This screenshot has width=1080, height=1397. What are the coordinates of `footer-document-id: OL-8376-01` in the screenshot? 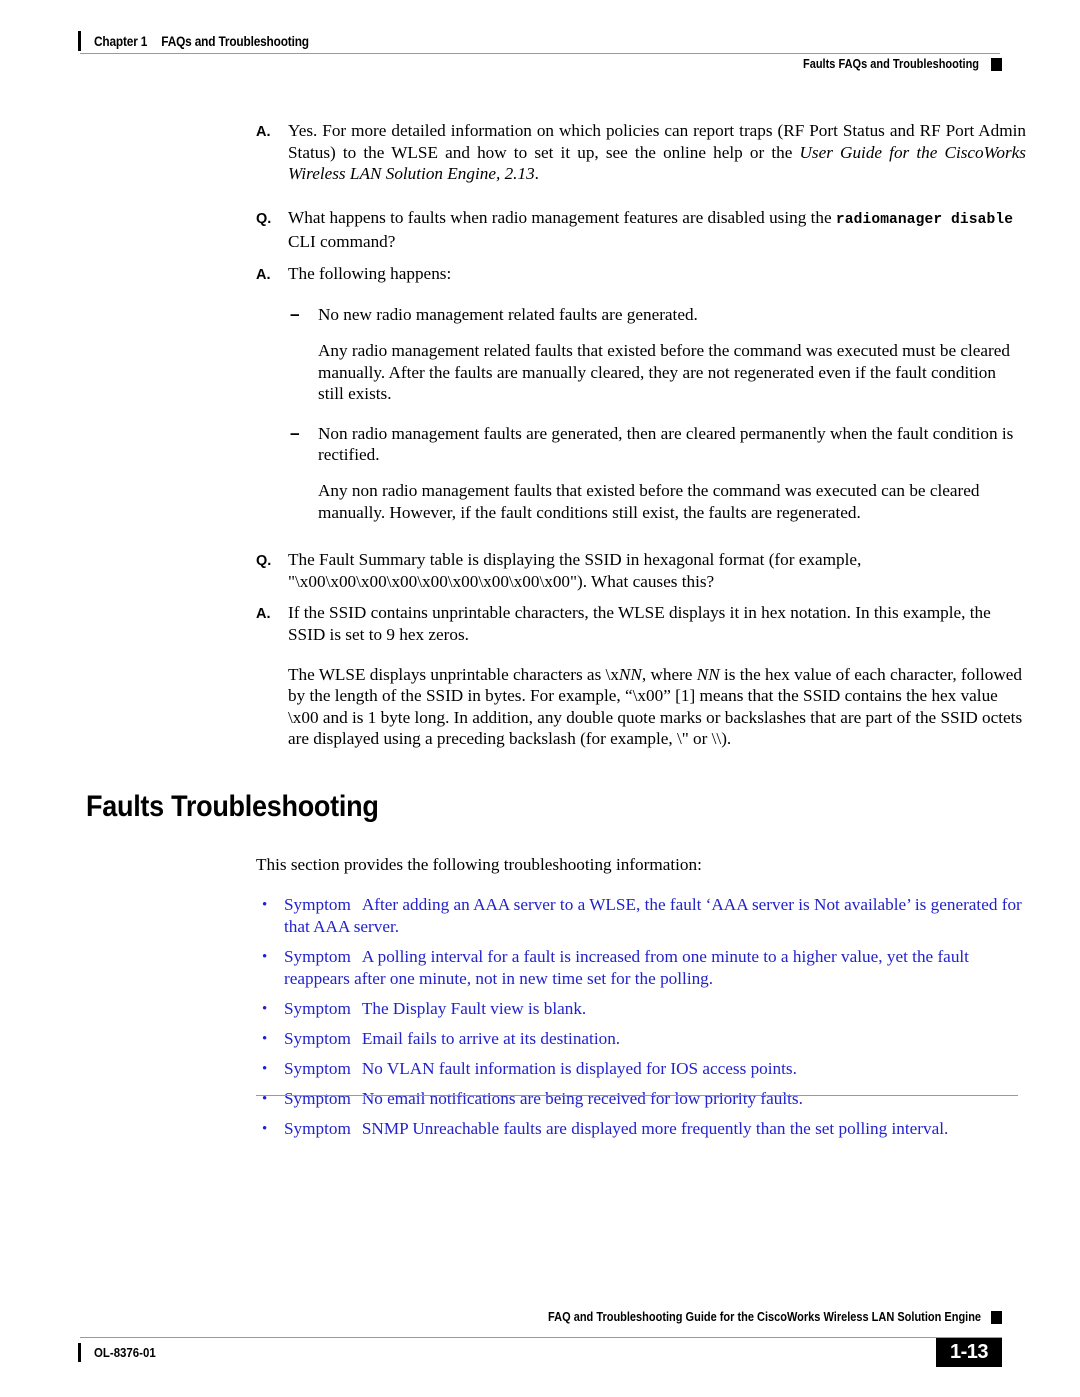 It's located at (125, 1352).